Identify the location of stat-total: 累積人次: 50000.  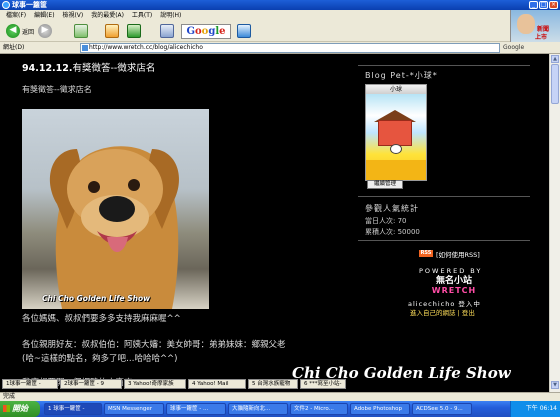
(392, 232).